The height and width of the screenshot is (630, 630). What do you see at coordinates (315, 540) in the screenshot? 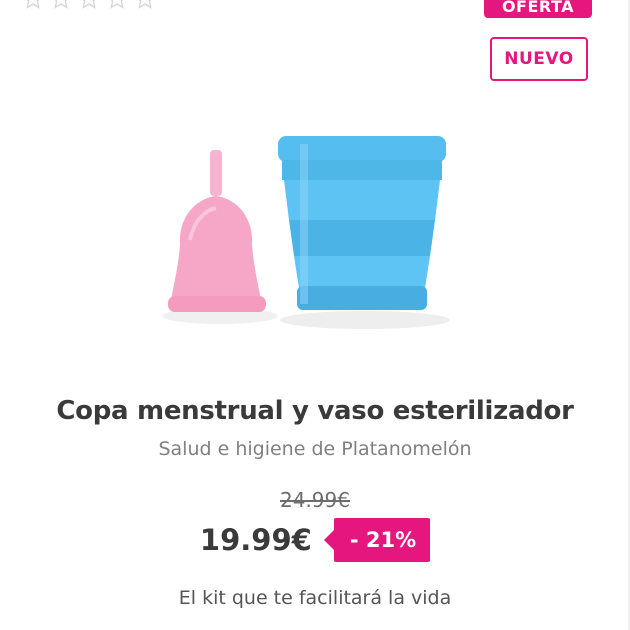
I see `price-row: 19.99€ - 21%` at bounding box center [315, 540].